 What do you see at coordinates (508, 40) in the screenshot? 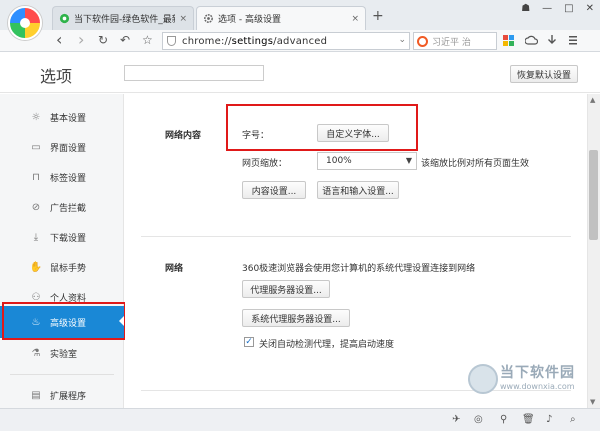
I see `apps-grid-icon` at bounding box center [508, 40].